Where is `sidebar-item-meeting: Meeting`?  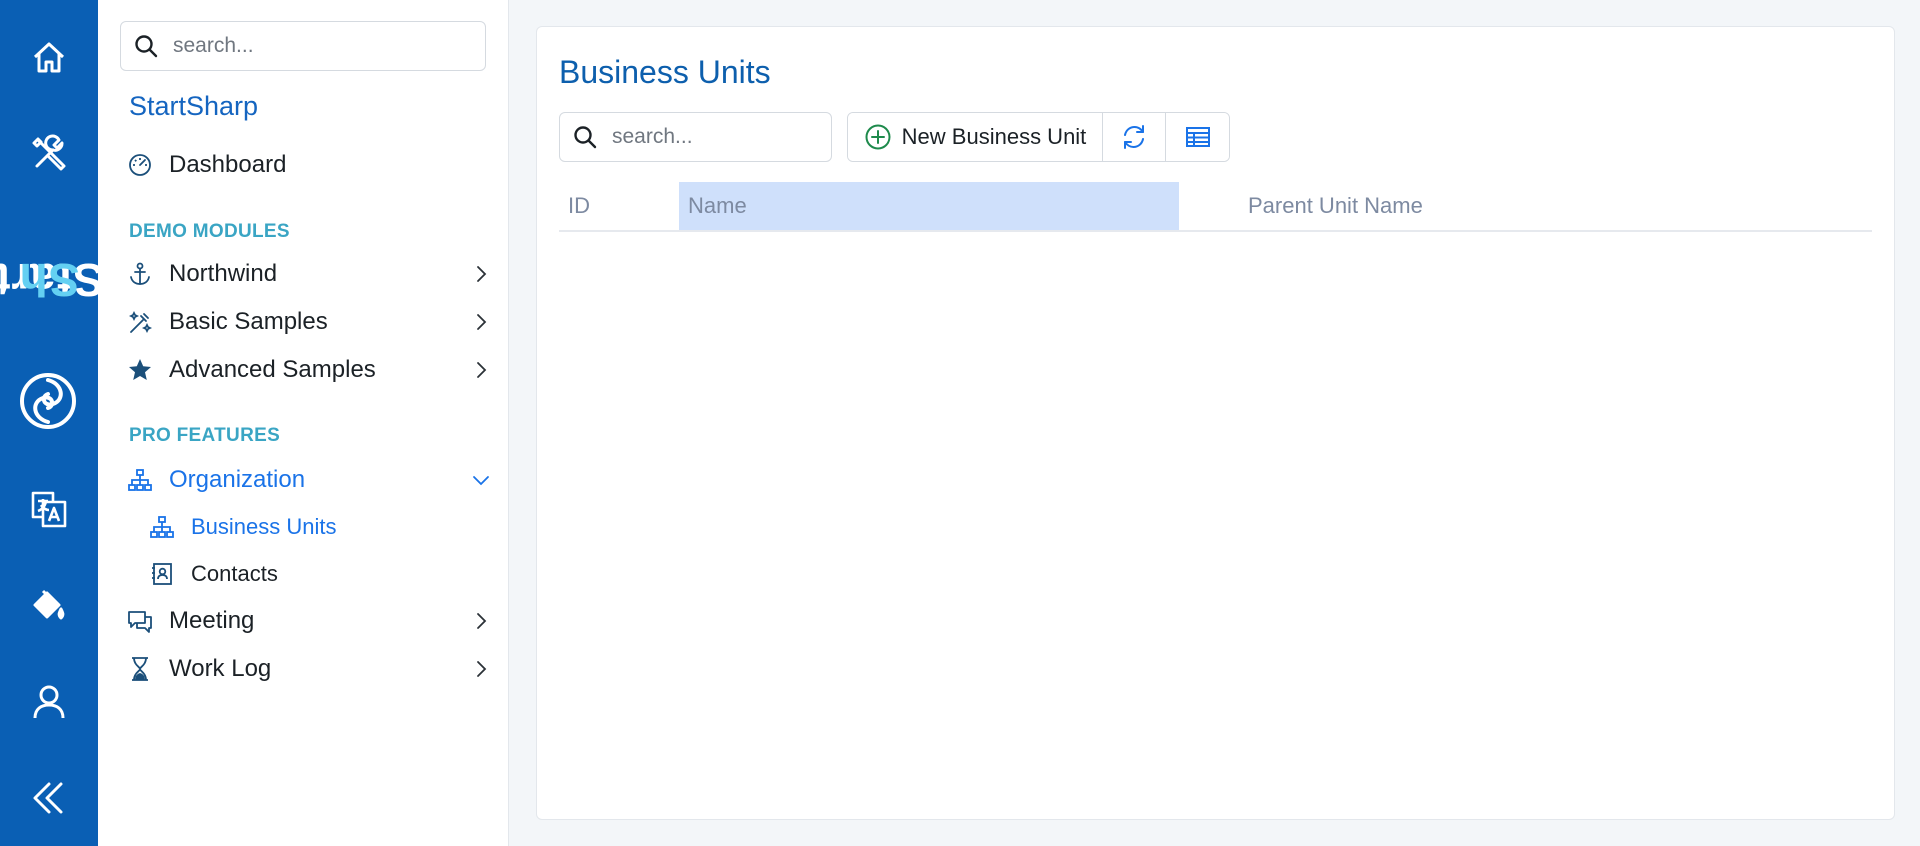 sidebar-item-meeting: Meeting is located at coordinates (306, 621).